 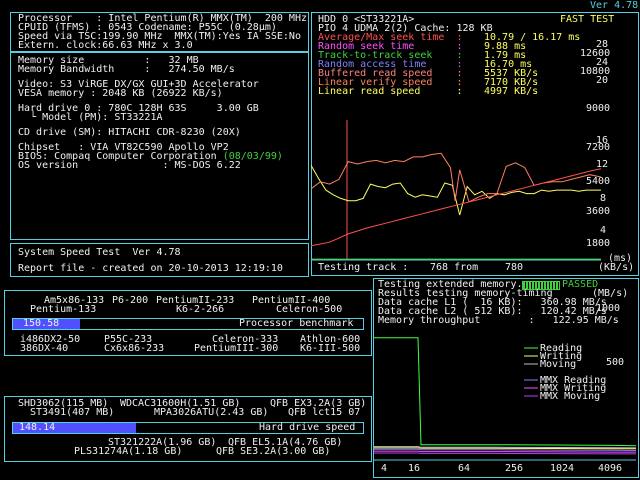 I want to click on hdd-benchmark-score: 148.14, so click(x=37, y=427).